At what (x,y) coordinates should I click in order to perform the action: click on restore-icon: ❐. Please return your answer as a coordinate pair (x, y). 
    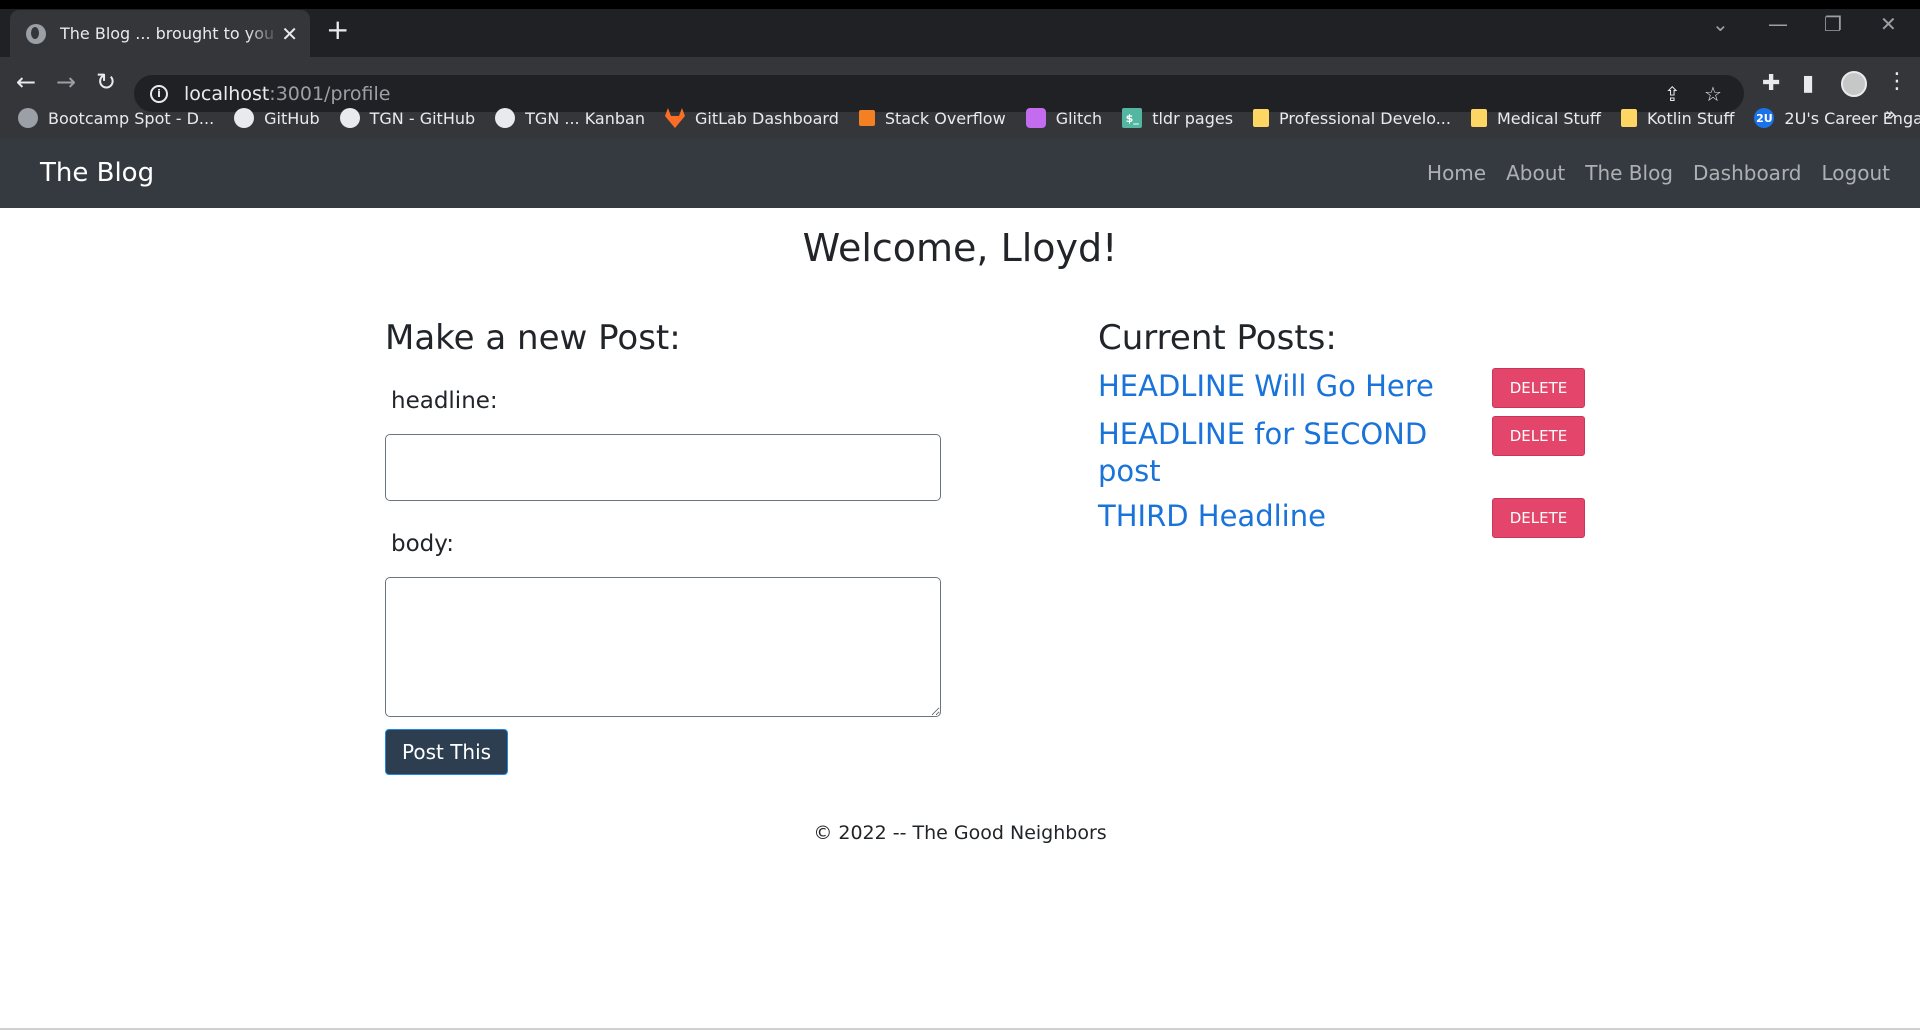
    Looking at the image, I should click on (1833, 24).